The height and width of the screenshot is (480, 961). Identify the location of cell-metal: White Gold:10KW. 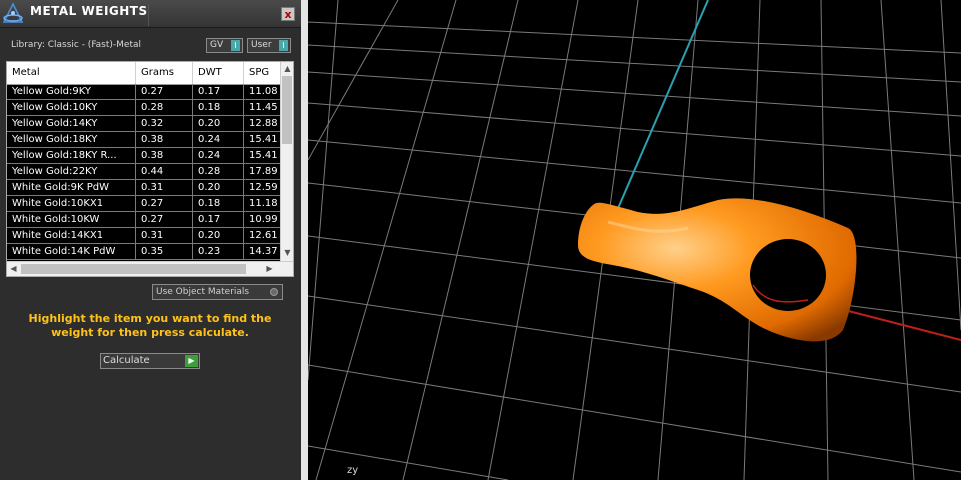
(71, 219).